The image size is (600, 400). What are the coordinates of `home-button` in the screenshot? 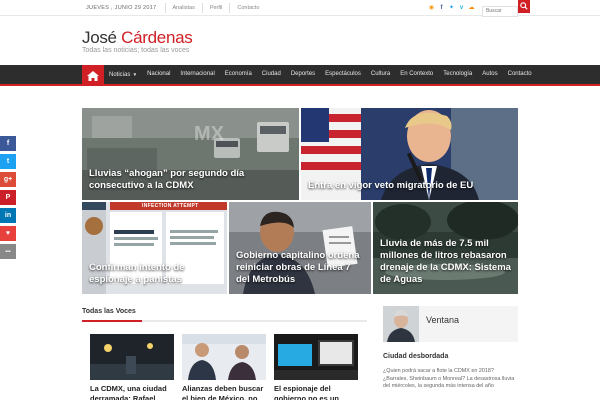 It's located at (93, 75).